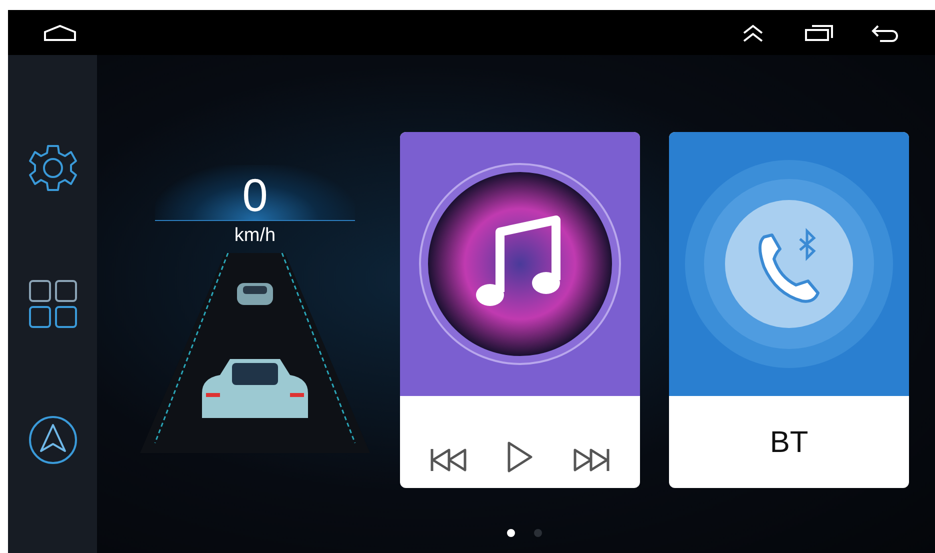 The image size is (935, 553). I want to click on play-button, so click(520, 457).